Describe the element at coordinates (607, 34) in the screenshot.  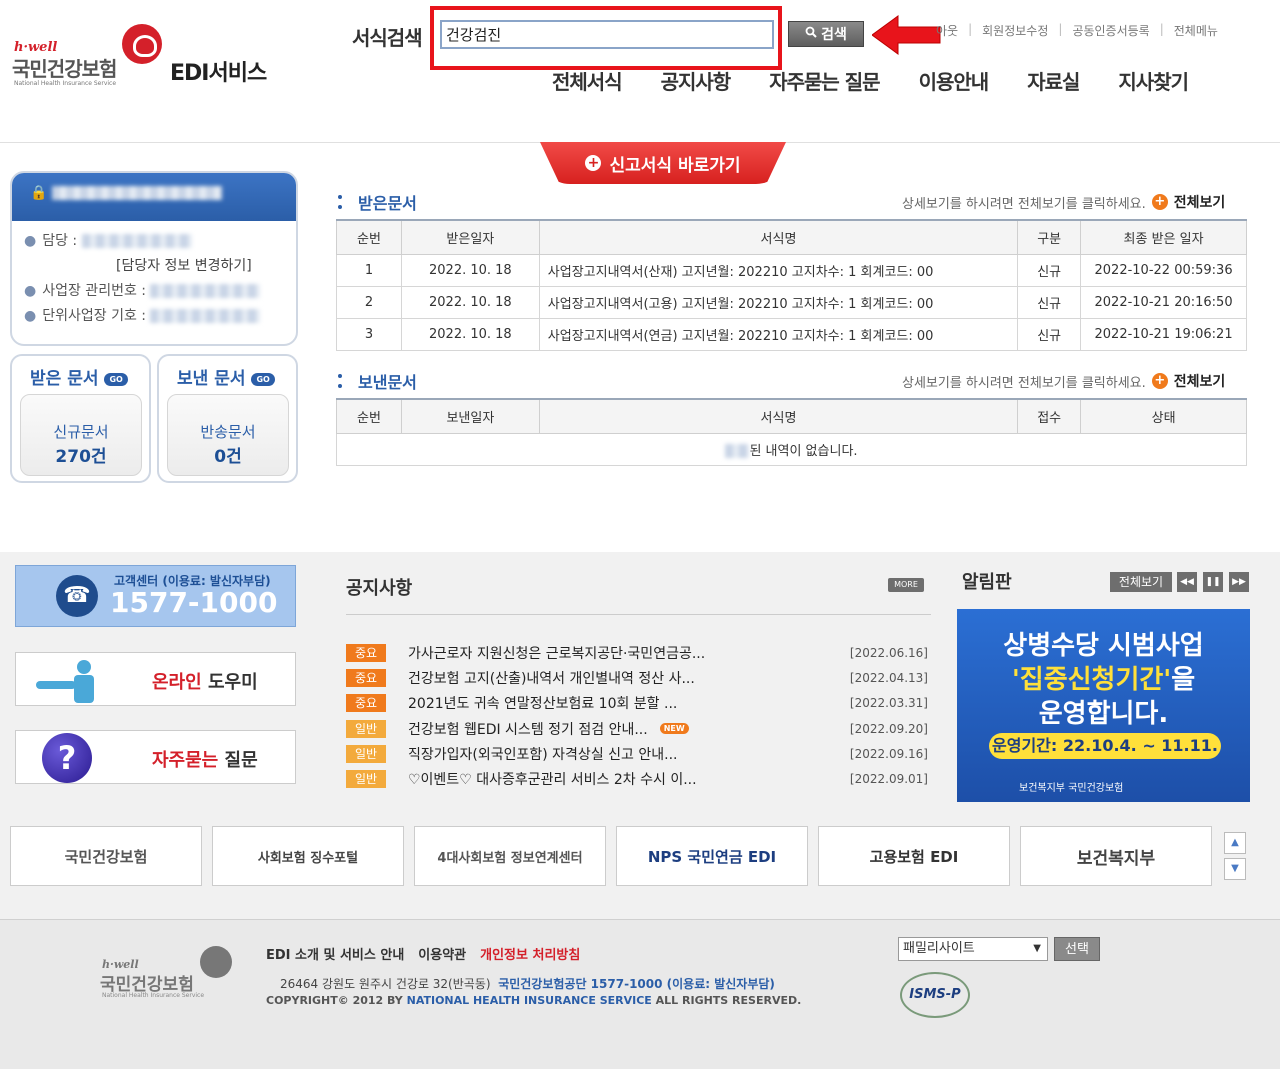
I see `search-input` at that location.